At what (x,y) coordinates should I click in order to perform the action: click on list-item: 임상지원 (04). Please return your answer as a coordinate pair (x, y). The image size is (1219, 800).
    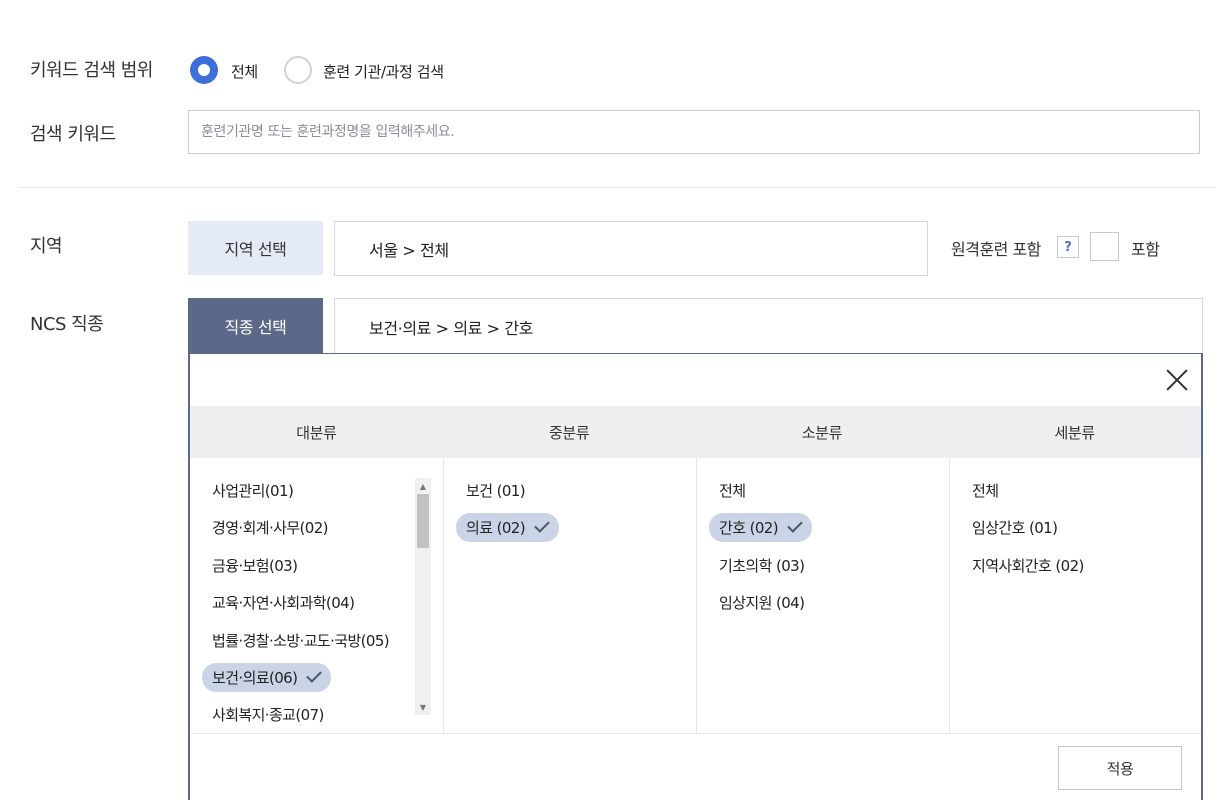
    Looking at the image, I should click on (762, 602).